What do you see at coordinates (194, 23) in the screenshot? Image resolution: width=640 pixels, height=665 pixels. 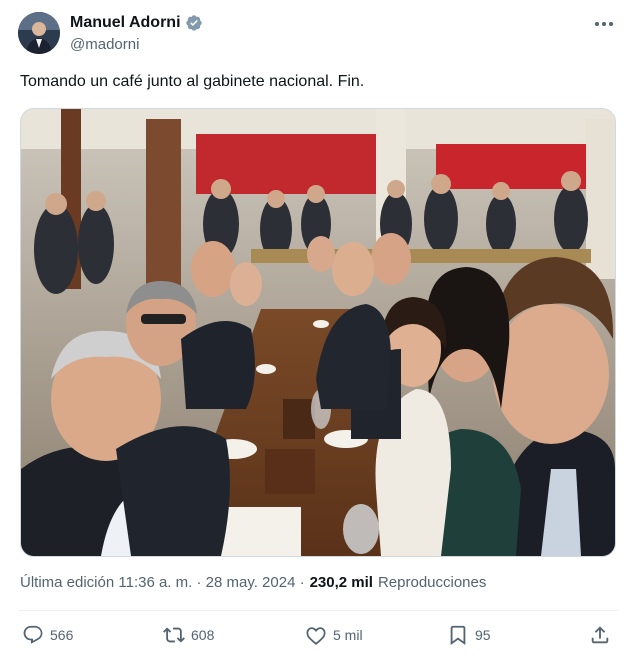 I see `verified-badge-icon` at bounding box center [194, 23].